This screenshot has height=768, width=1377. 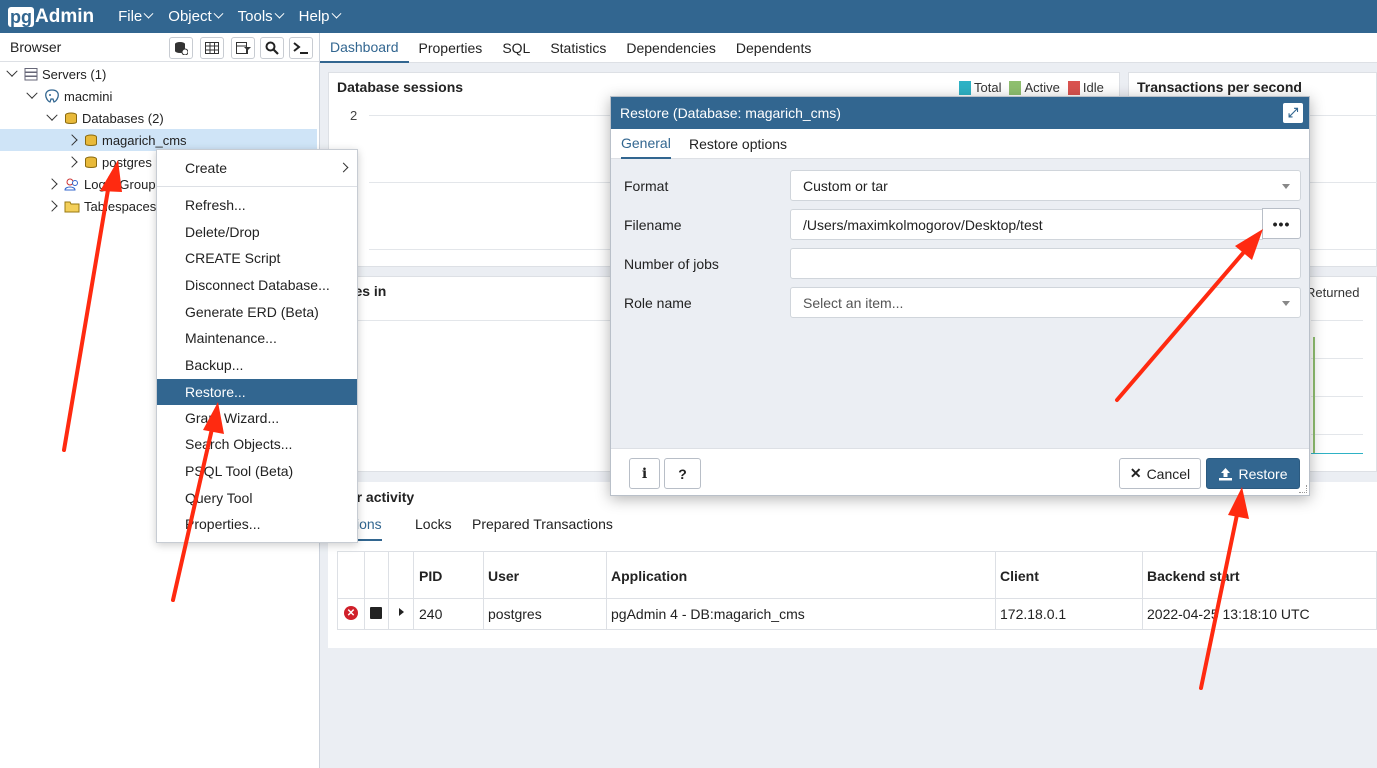 I want to click on series-baseline, so click(x=1337, y=453).